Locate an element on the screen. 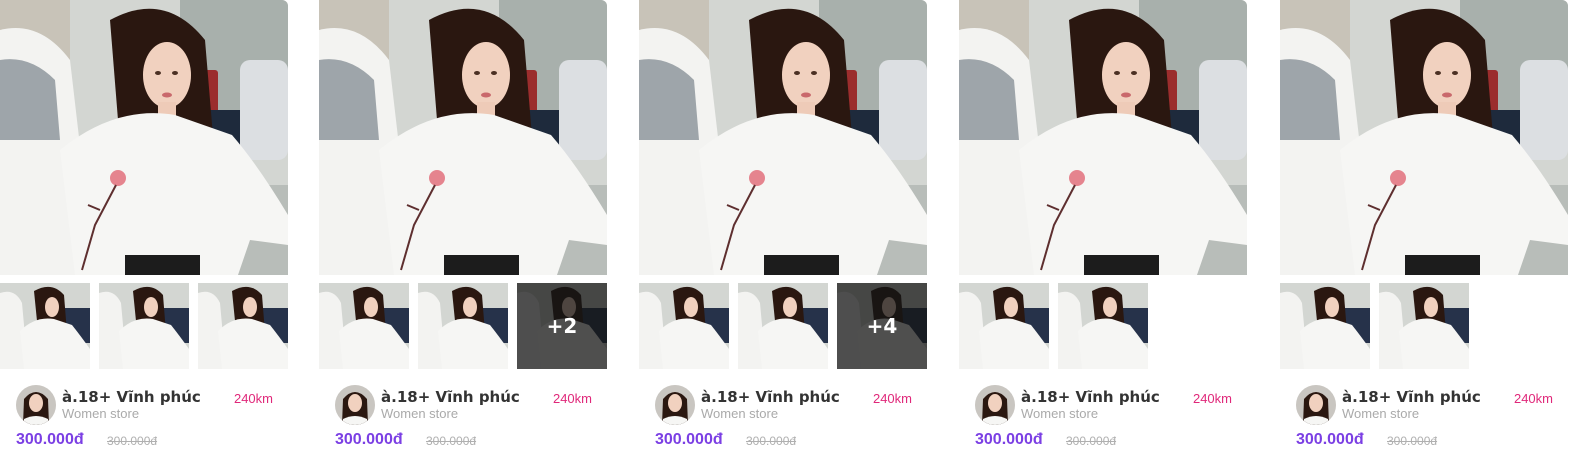  thumbnail-strip: +2 is located at coordinates (463, 326).